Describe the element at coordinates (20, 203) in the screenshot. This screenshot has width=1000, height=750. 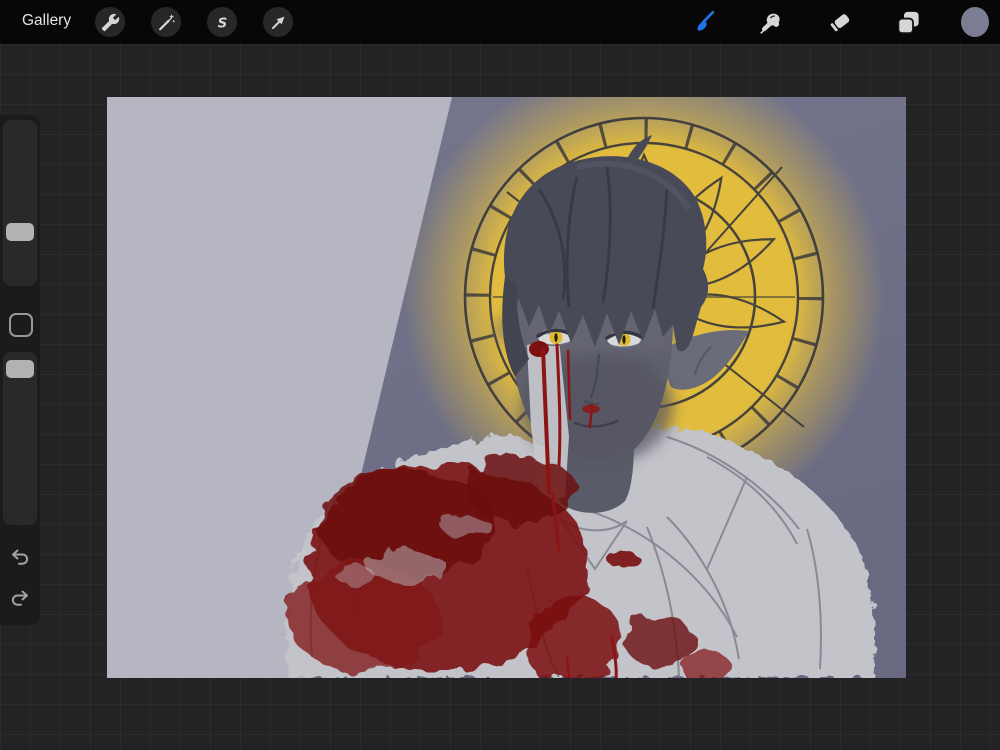
I see `brush-size-slider` at that location.